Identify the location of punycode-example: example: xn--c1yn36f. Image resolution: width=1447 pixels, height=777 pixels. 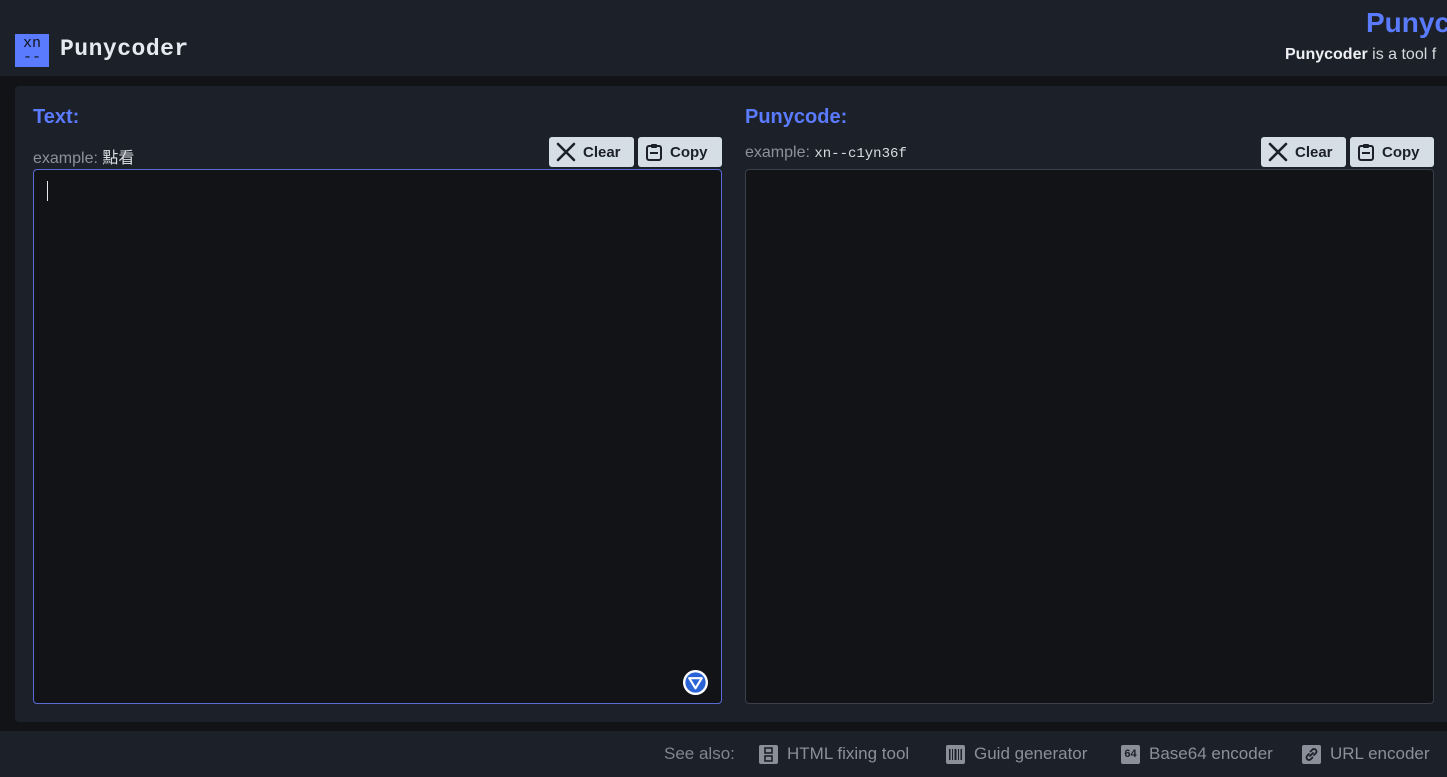
(826, 153).